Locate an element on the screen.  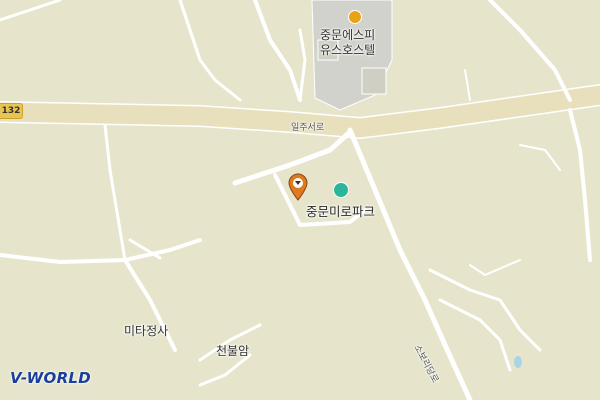
road-ne is located at coordinates (530, 51).